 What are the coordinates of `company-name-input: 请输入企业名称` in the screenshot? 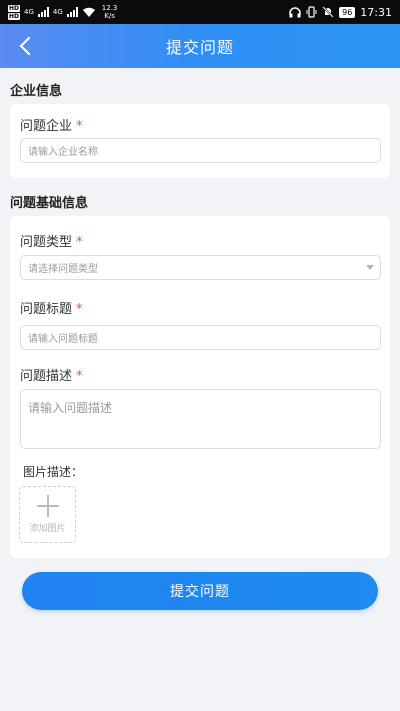 It's located at (200, 150).